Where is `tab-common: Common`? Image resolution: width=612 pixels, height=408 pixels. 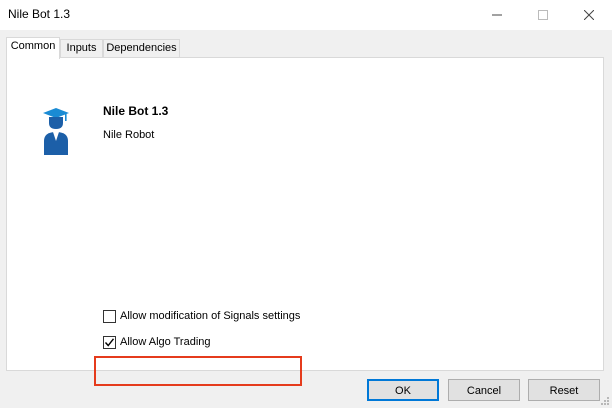
tab-common: Common is located at coordinates (33, 48).